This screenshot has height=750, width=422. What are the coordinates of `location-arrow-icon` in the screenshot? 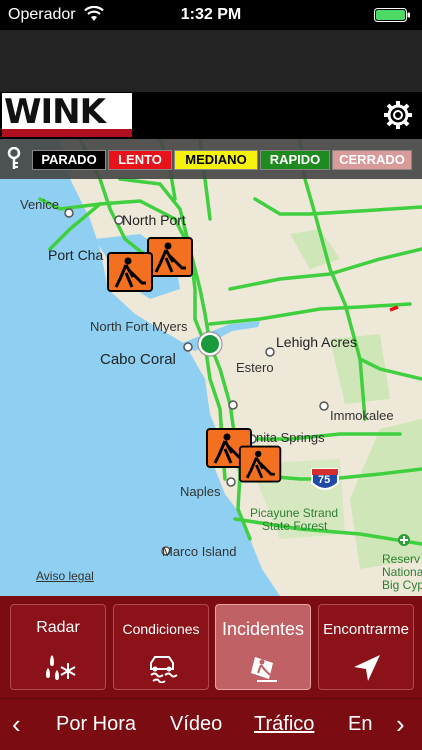 It's located at (367, 668).